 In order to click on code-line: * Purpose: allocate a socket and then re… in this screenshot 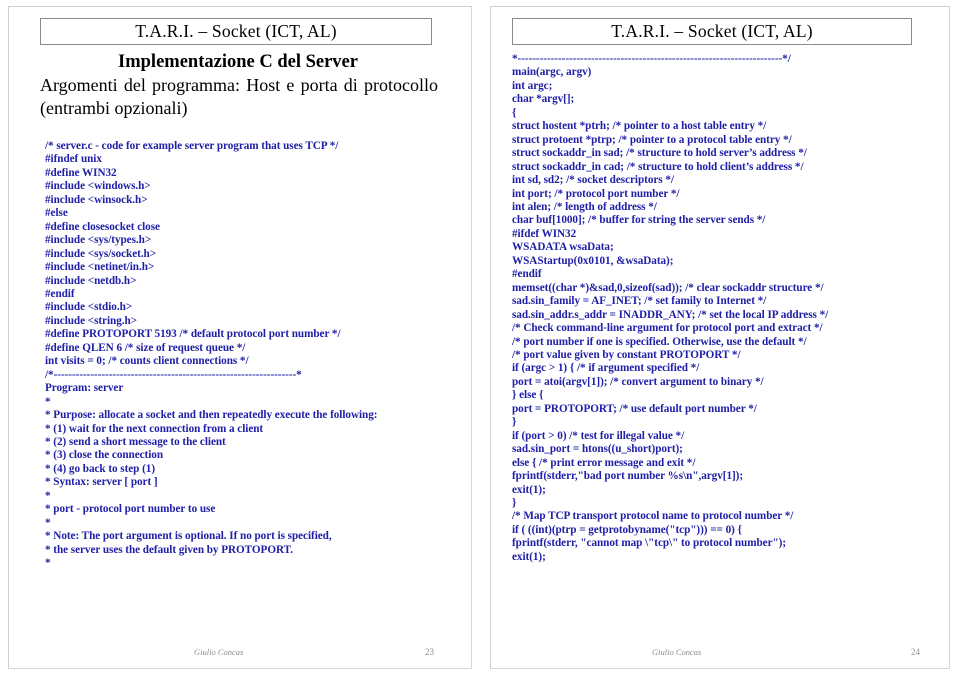, I will do `click(211, 415)`.